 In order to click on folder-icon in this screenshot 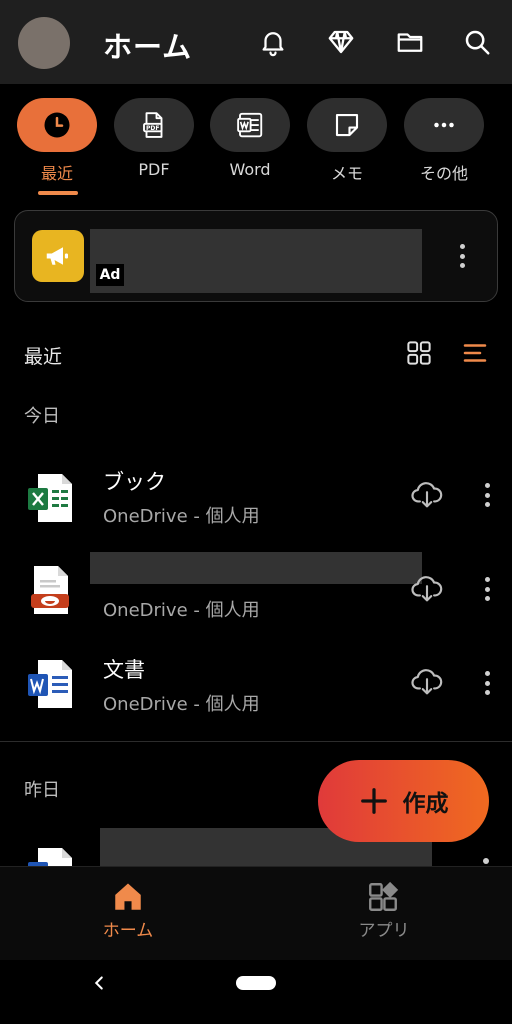, I will do `click(410, 42)`.